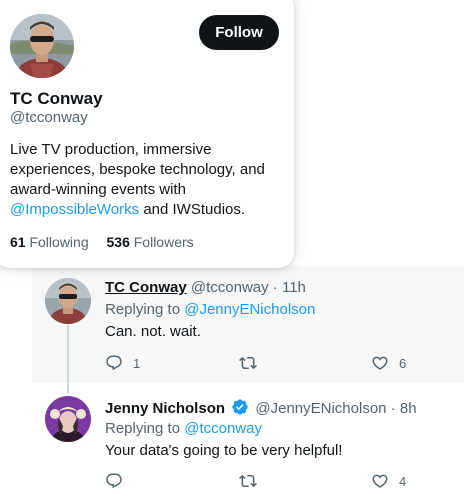 The height and width of the screenshot is (494, 466). I want to click on followers-label: Followers, so click(163, 242).